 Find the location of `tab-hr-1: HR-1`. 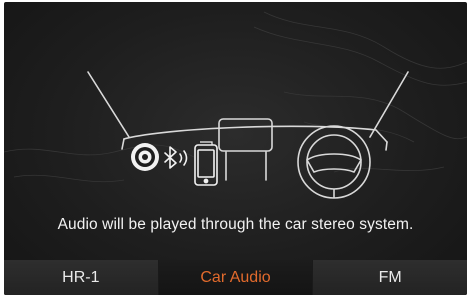

tab-hr-1: HR-1 is located at coordinates (81, 277).